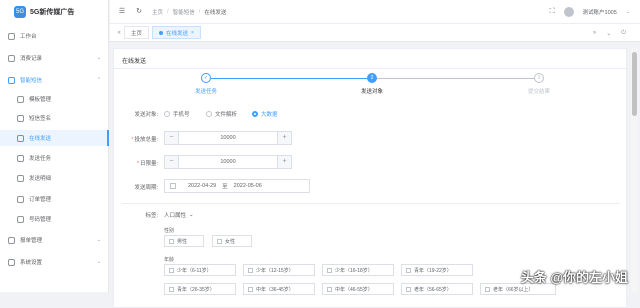 This screenshot has width=640, height=308. What do you see at coordinates (594, 33) in the screenshot?
I see `scroll-right-icon: »` at bounding box center [594, 33].